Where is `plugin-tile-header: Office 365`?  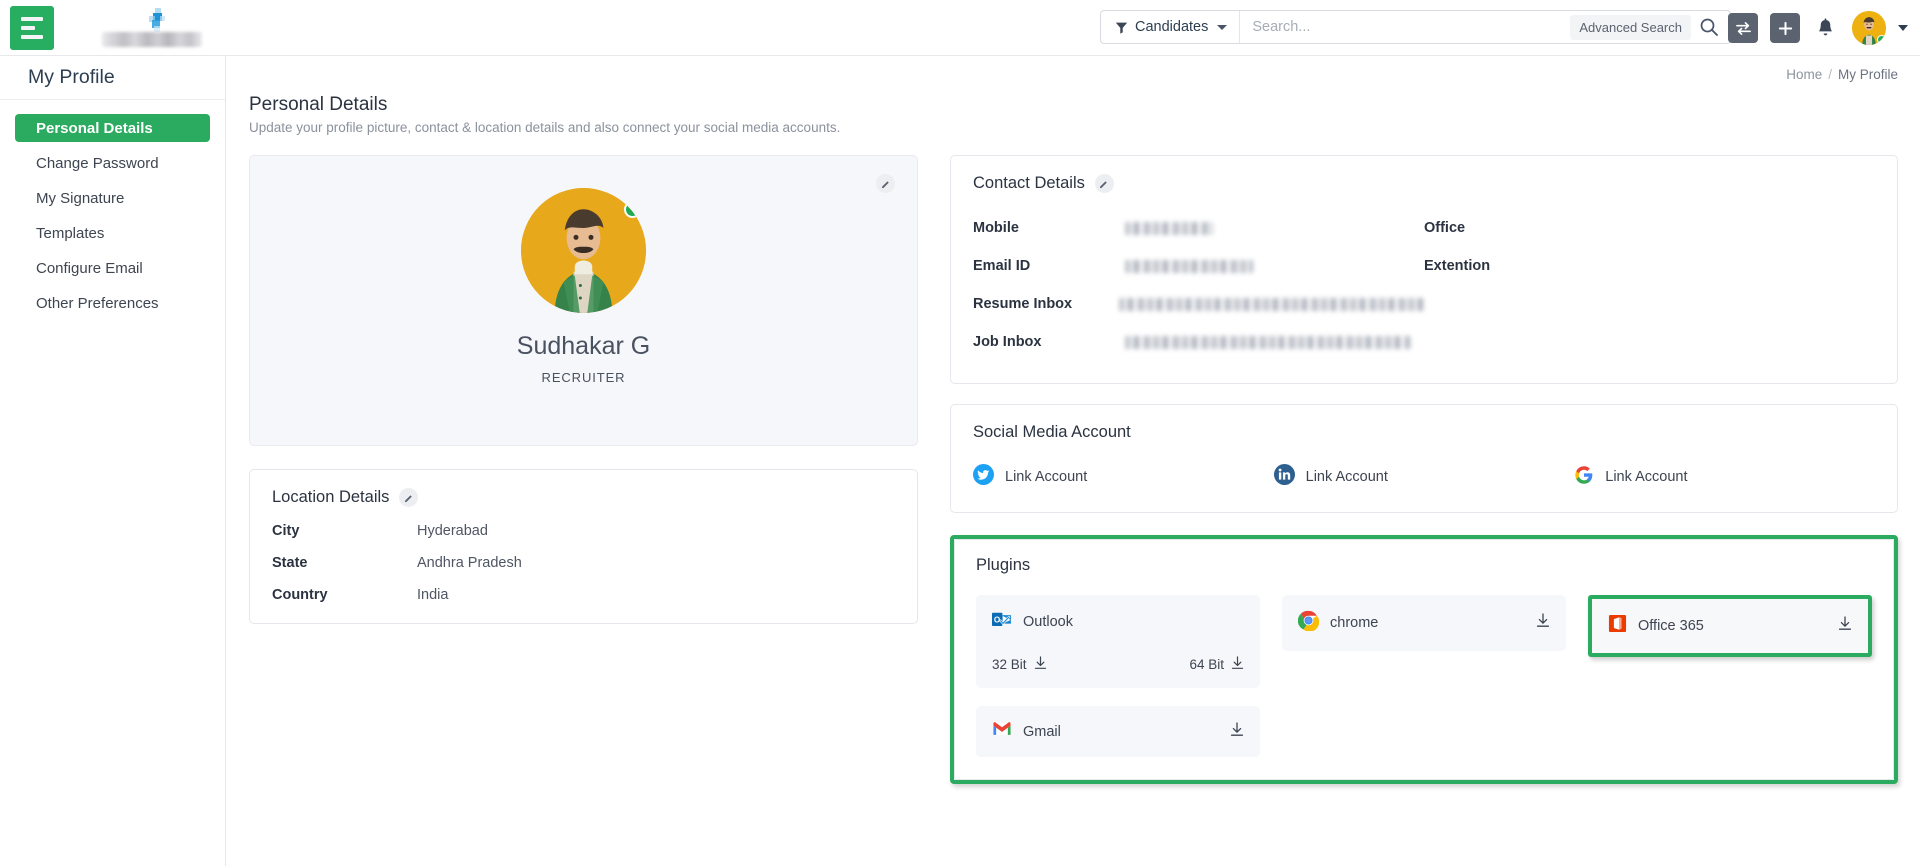 plugin-tile-header: Office 365 is located at coordinates (1730, 626).